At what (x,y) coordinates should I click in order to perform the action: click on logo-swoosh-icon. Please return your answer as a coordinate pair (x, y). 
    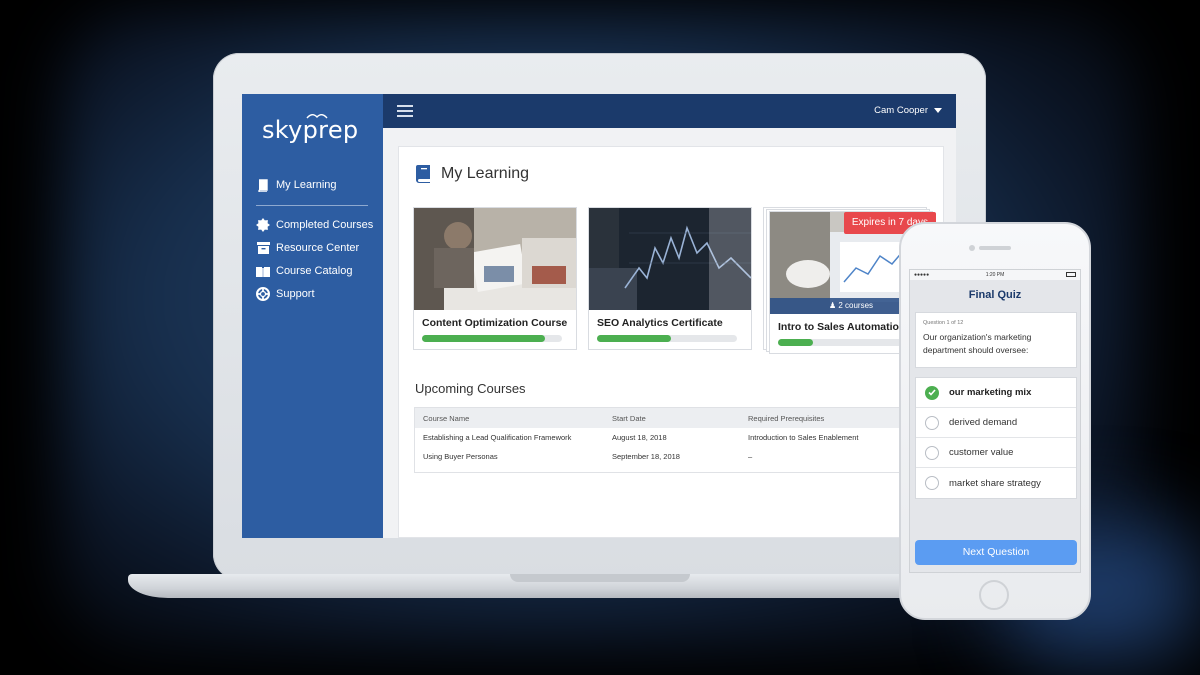
    Looking at the image, I should click on (317, 116).